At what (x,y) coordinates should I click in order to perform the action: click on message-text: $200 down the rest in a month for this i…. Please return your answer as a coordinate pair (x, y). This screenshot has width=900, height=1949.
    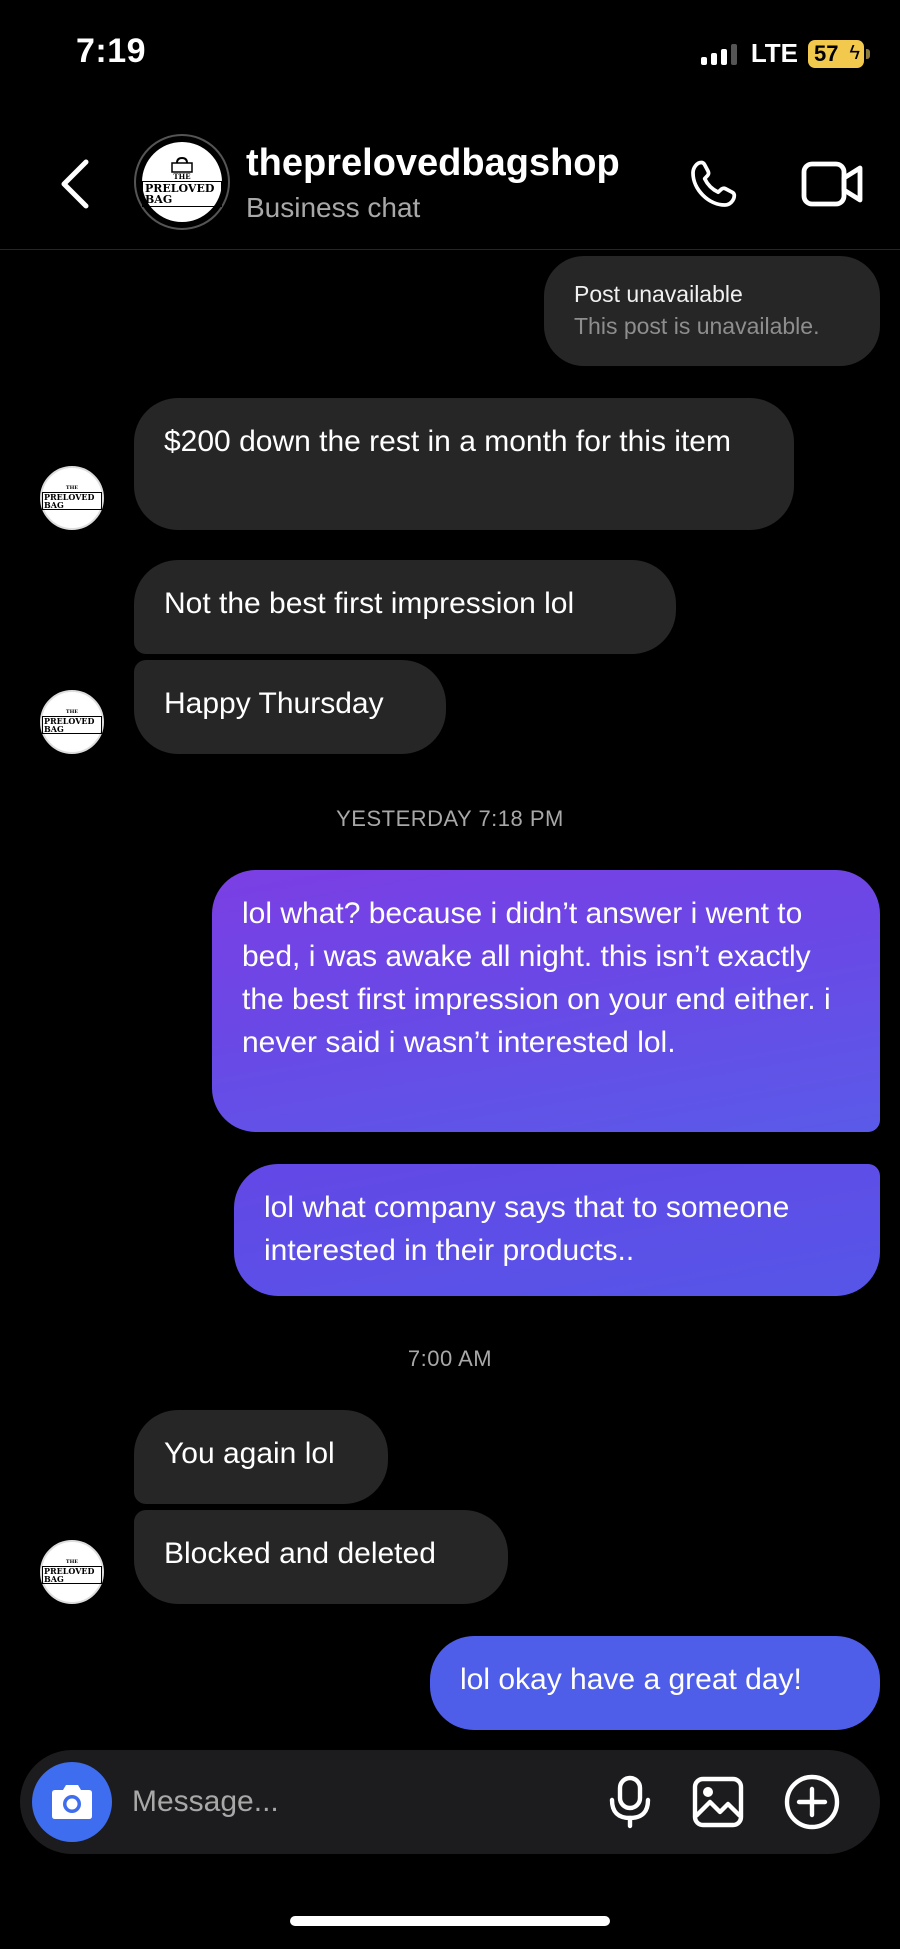
    Looking at the image, I should click on (447, 441).